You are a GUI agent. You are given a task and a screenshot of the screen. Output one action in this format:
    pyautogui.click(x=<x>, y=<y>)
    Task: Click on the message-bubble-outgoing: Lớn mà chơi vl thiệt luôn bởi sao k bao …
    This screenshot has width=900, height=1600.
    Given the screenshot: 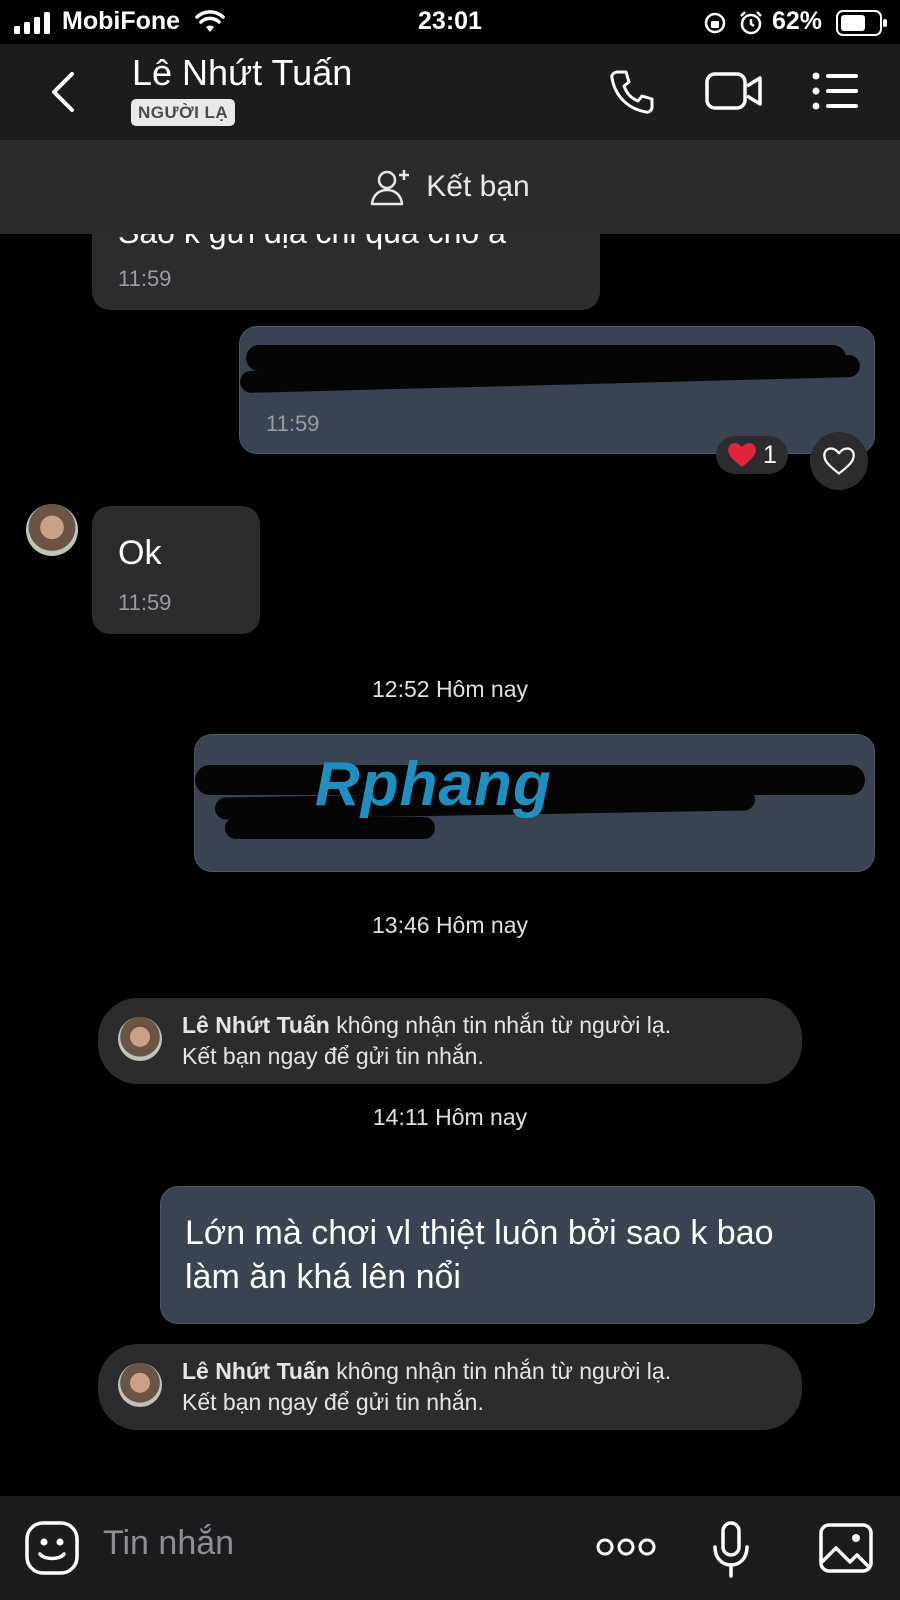 What is the action you would take?
    pyautogui.click(x=517, y=1255)
    